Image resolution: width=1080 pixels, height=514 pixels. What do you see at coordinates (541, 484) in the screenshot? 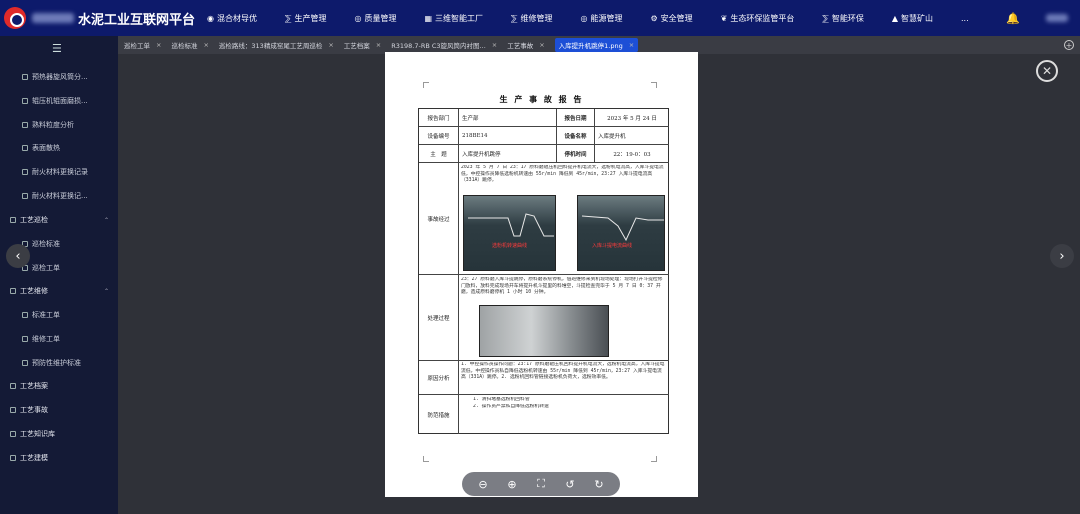
I see `fit-screen-icon: ⛶` at bounding box center [541, 484].